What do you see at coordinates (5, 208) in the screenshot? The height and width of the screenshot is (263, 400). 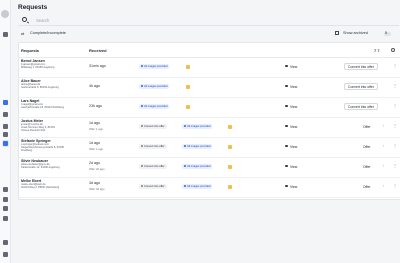 I see `user-icon` at bounding box center [5, 208].